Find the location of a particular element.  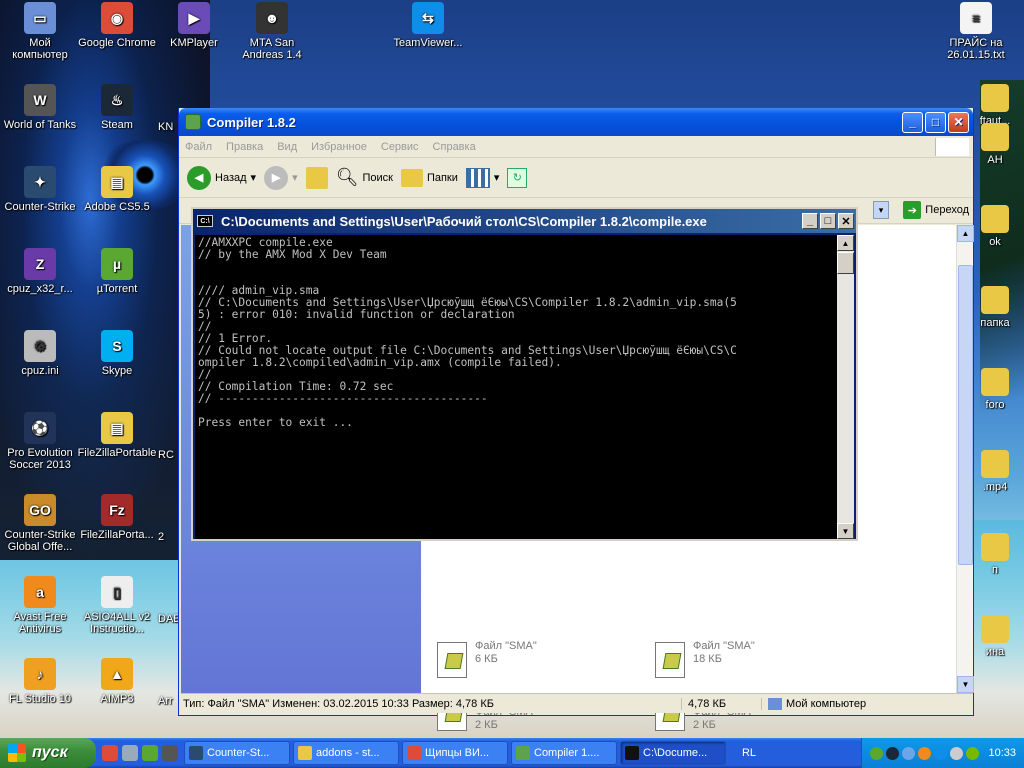

skype-tray-icon is located at coordinates (941, 753).